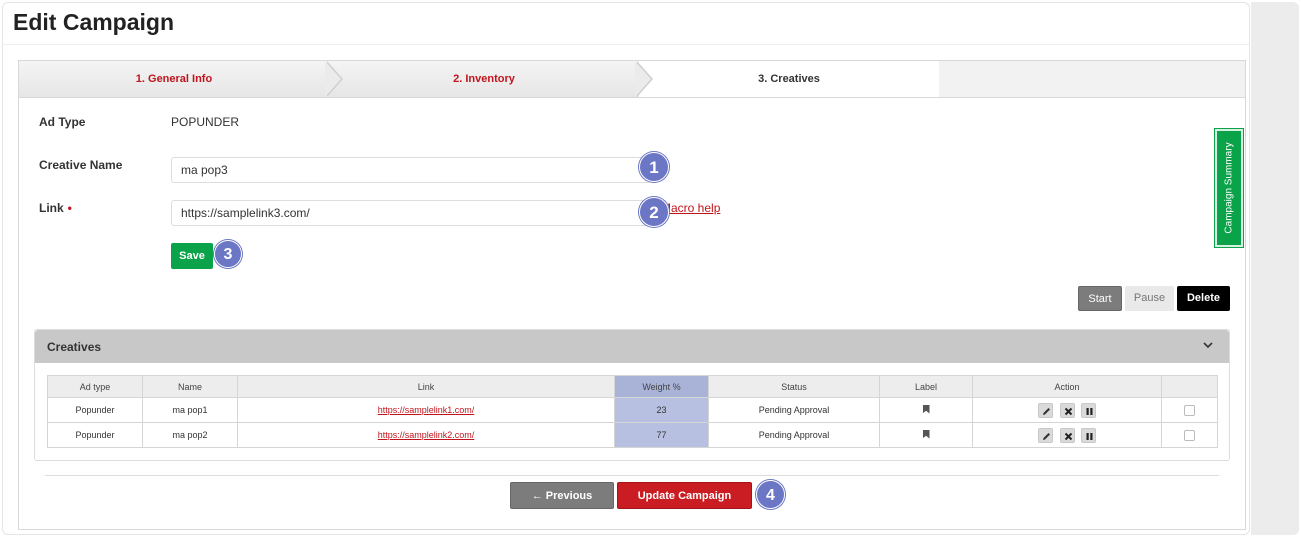  Describe the element at coordinates (632, 346) in the screenshot. I see `creatives-header: Creatives` at that location.